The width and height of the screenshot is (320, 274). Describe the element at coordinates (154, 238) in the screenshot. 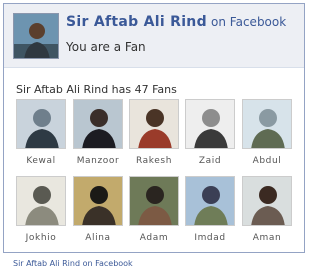

I see `fan-name: Adam` at that location.